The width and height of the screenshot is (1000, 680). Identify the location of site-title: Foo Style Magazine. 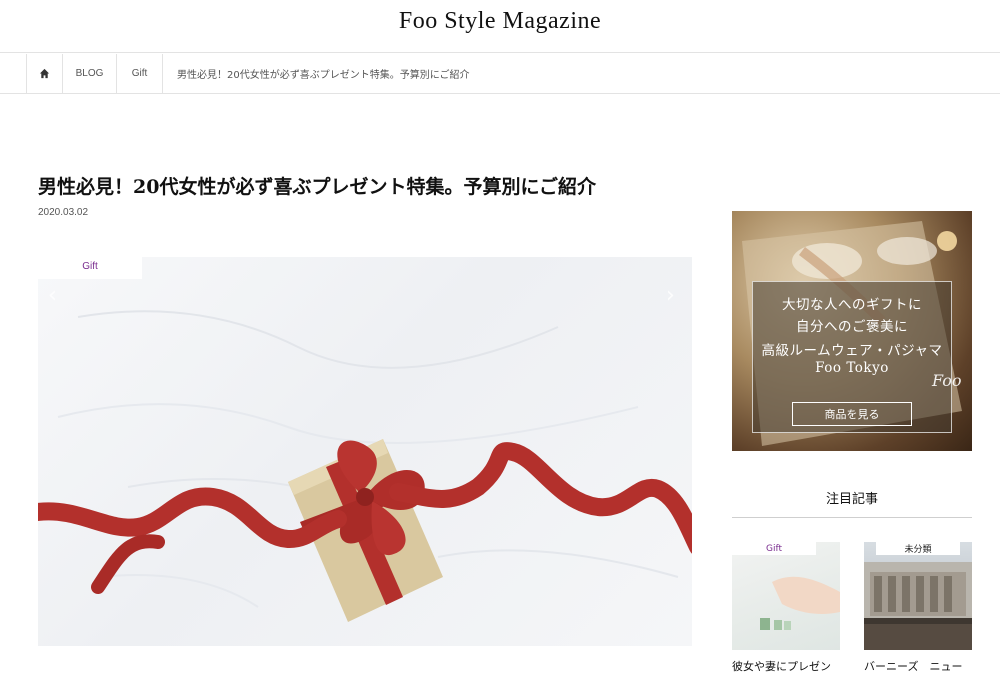
(500, 21).